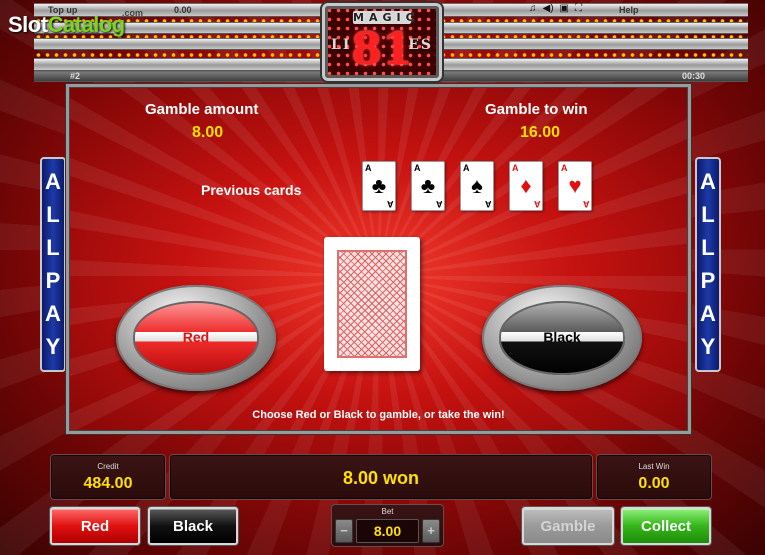 This screenshot has height=555, width=765. I want to click on round-number: #2, so click(75, 76).